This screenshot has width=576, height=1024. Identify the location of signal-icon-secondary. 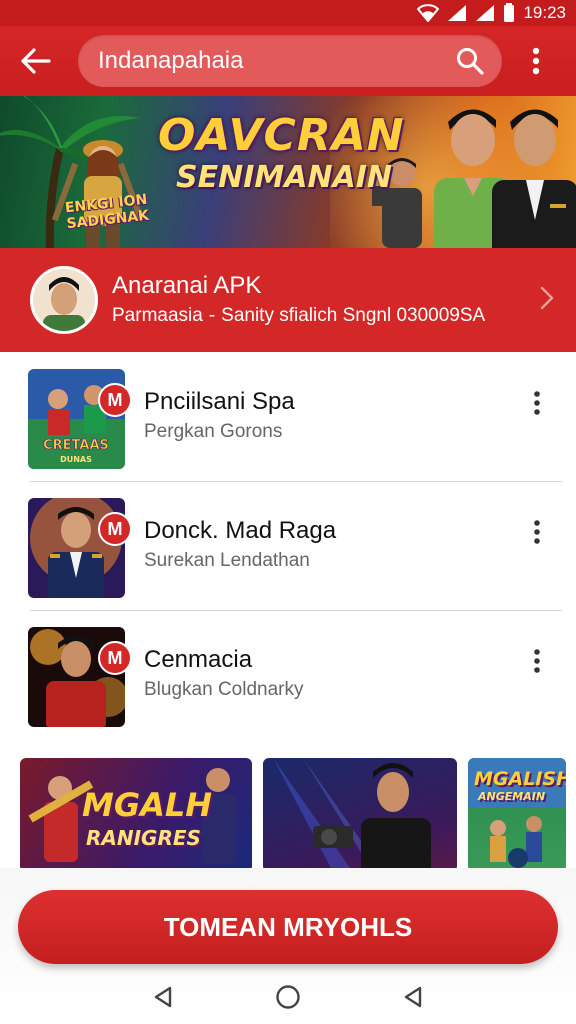
(485, 13).